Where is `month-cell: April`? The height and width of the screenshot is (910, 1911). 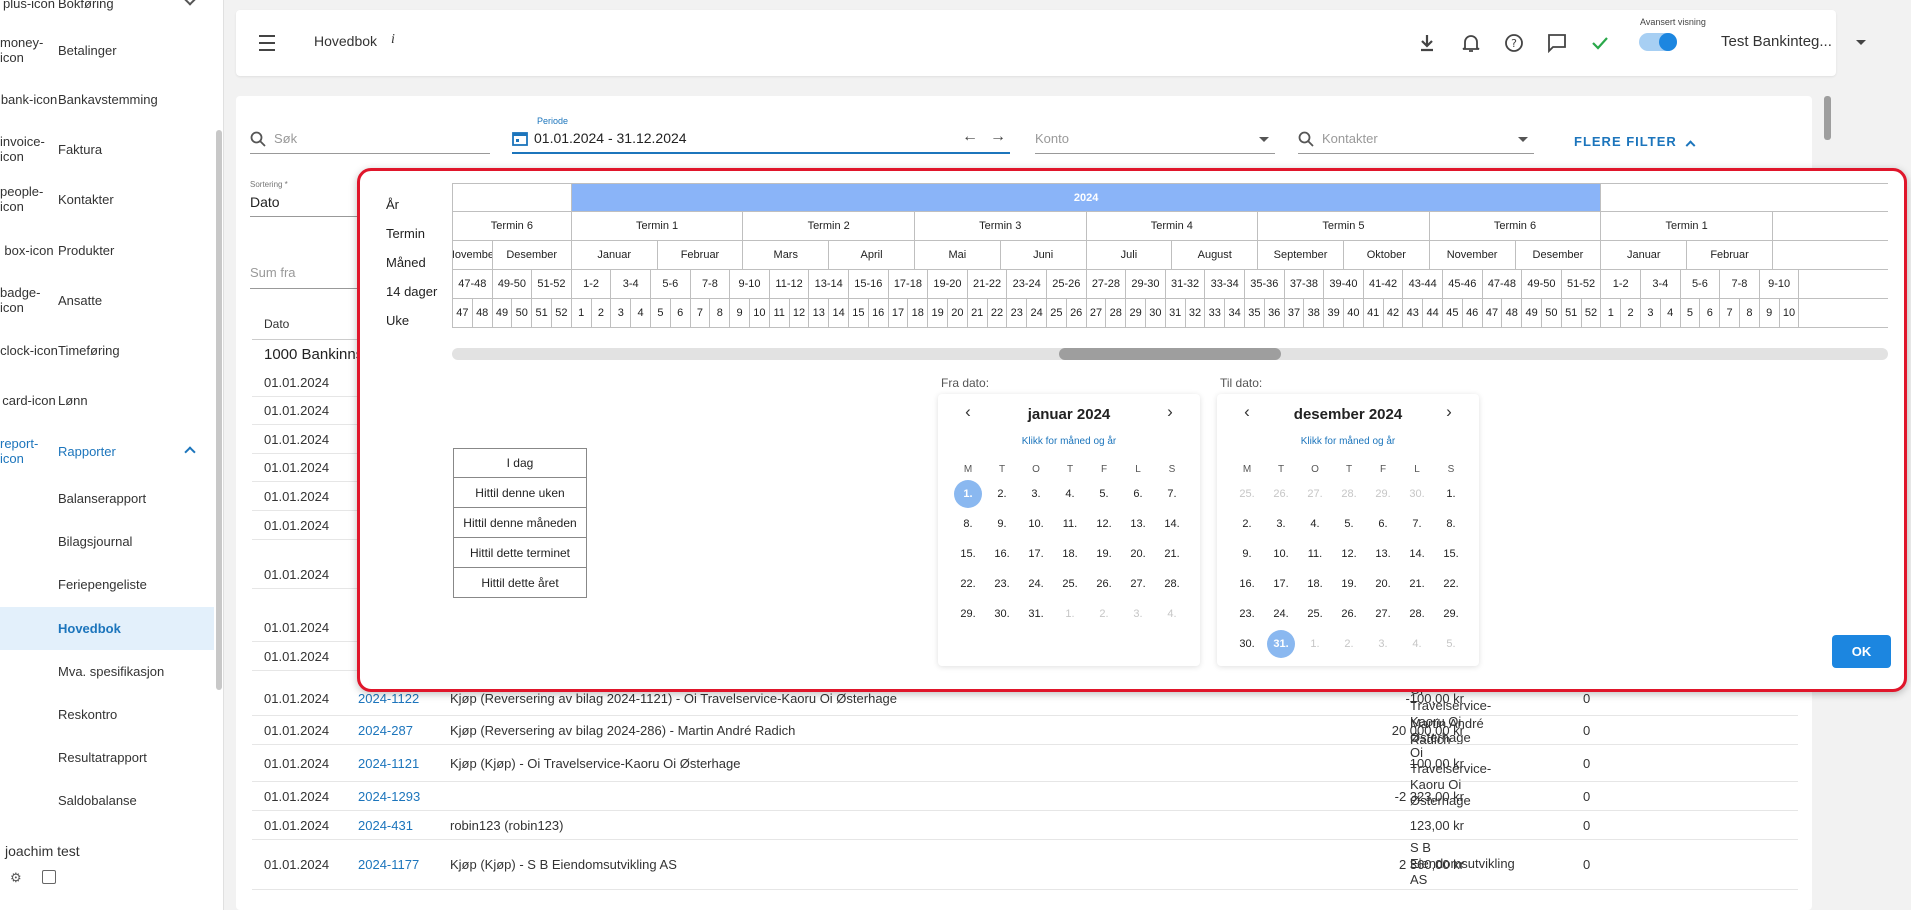 month-cell: April is located at coordinates (871, 255).